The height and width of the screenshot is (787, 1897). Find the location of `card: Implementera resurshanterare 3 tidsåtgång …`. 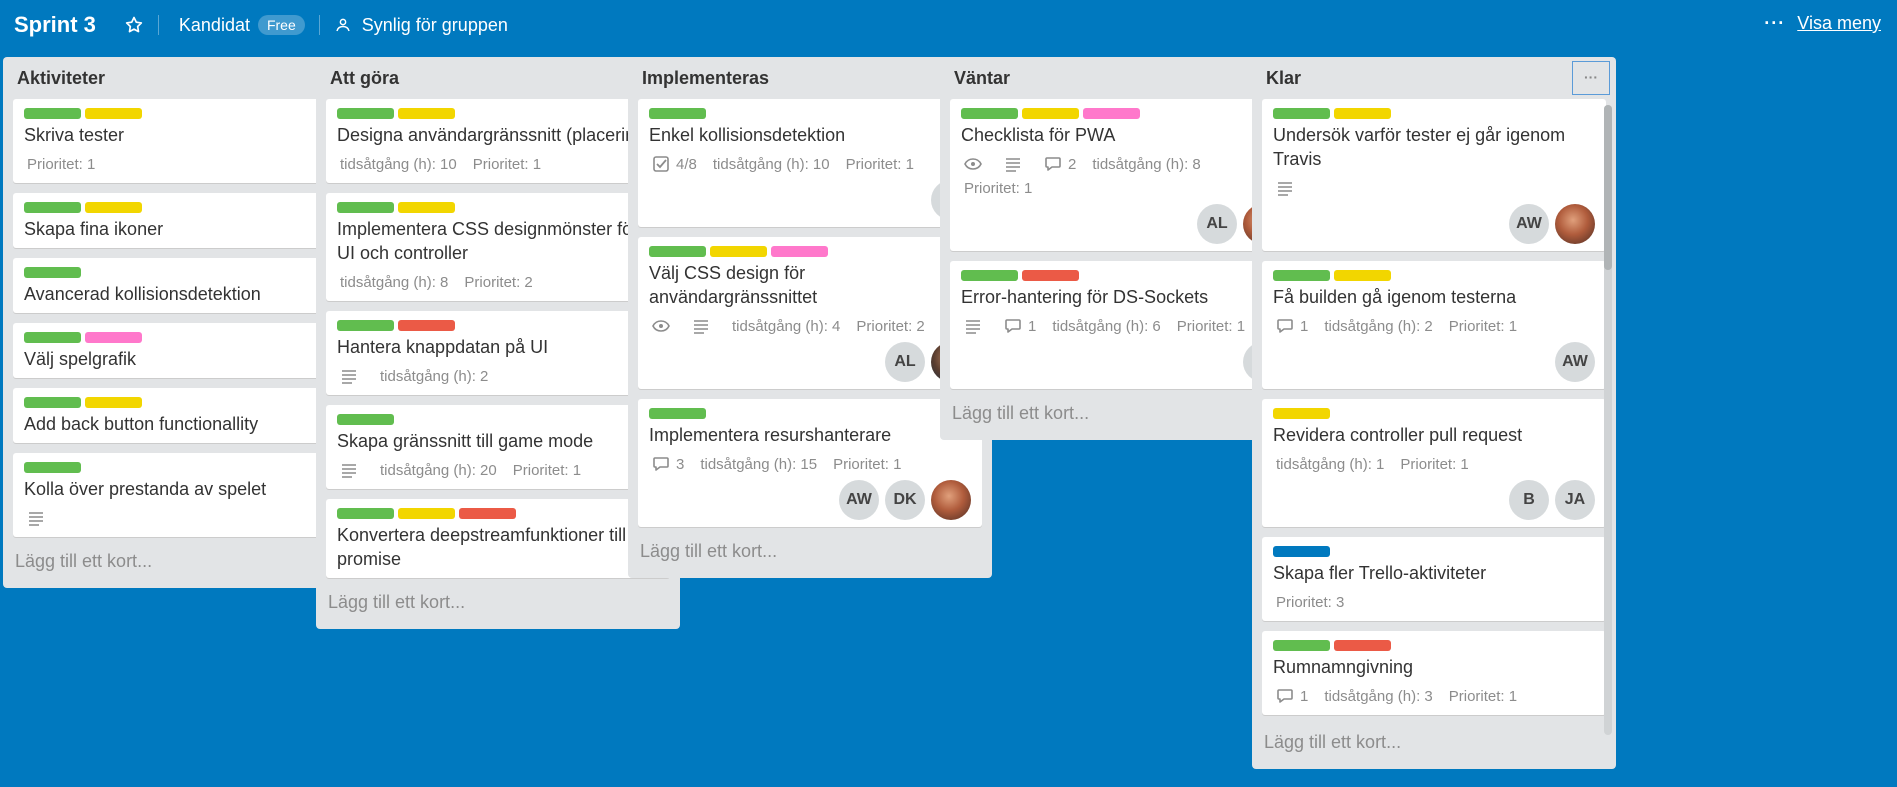

card: Implementera resurshanterare 3 tidsåtgång … is located at coordinates (810, 463).